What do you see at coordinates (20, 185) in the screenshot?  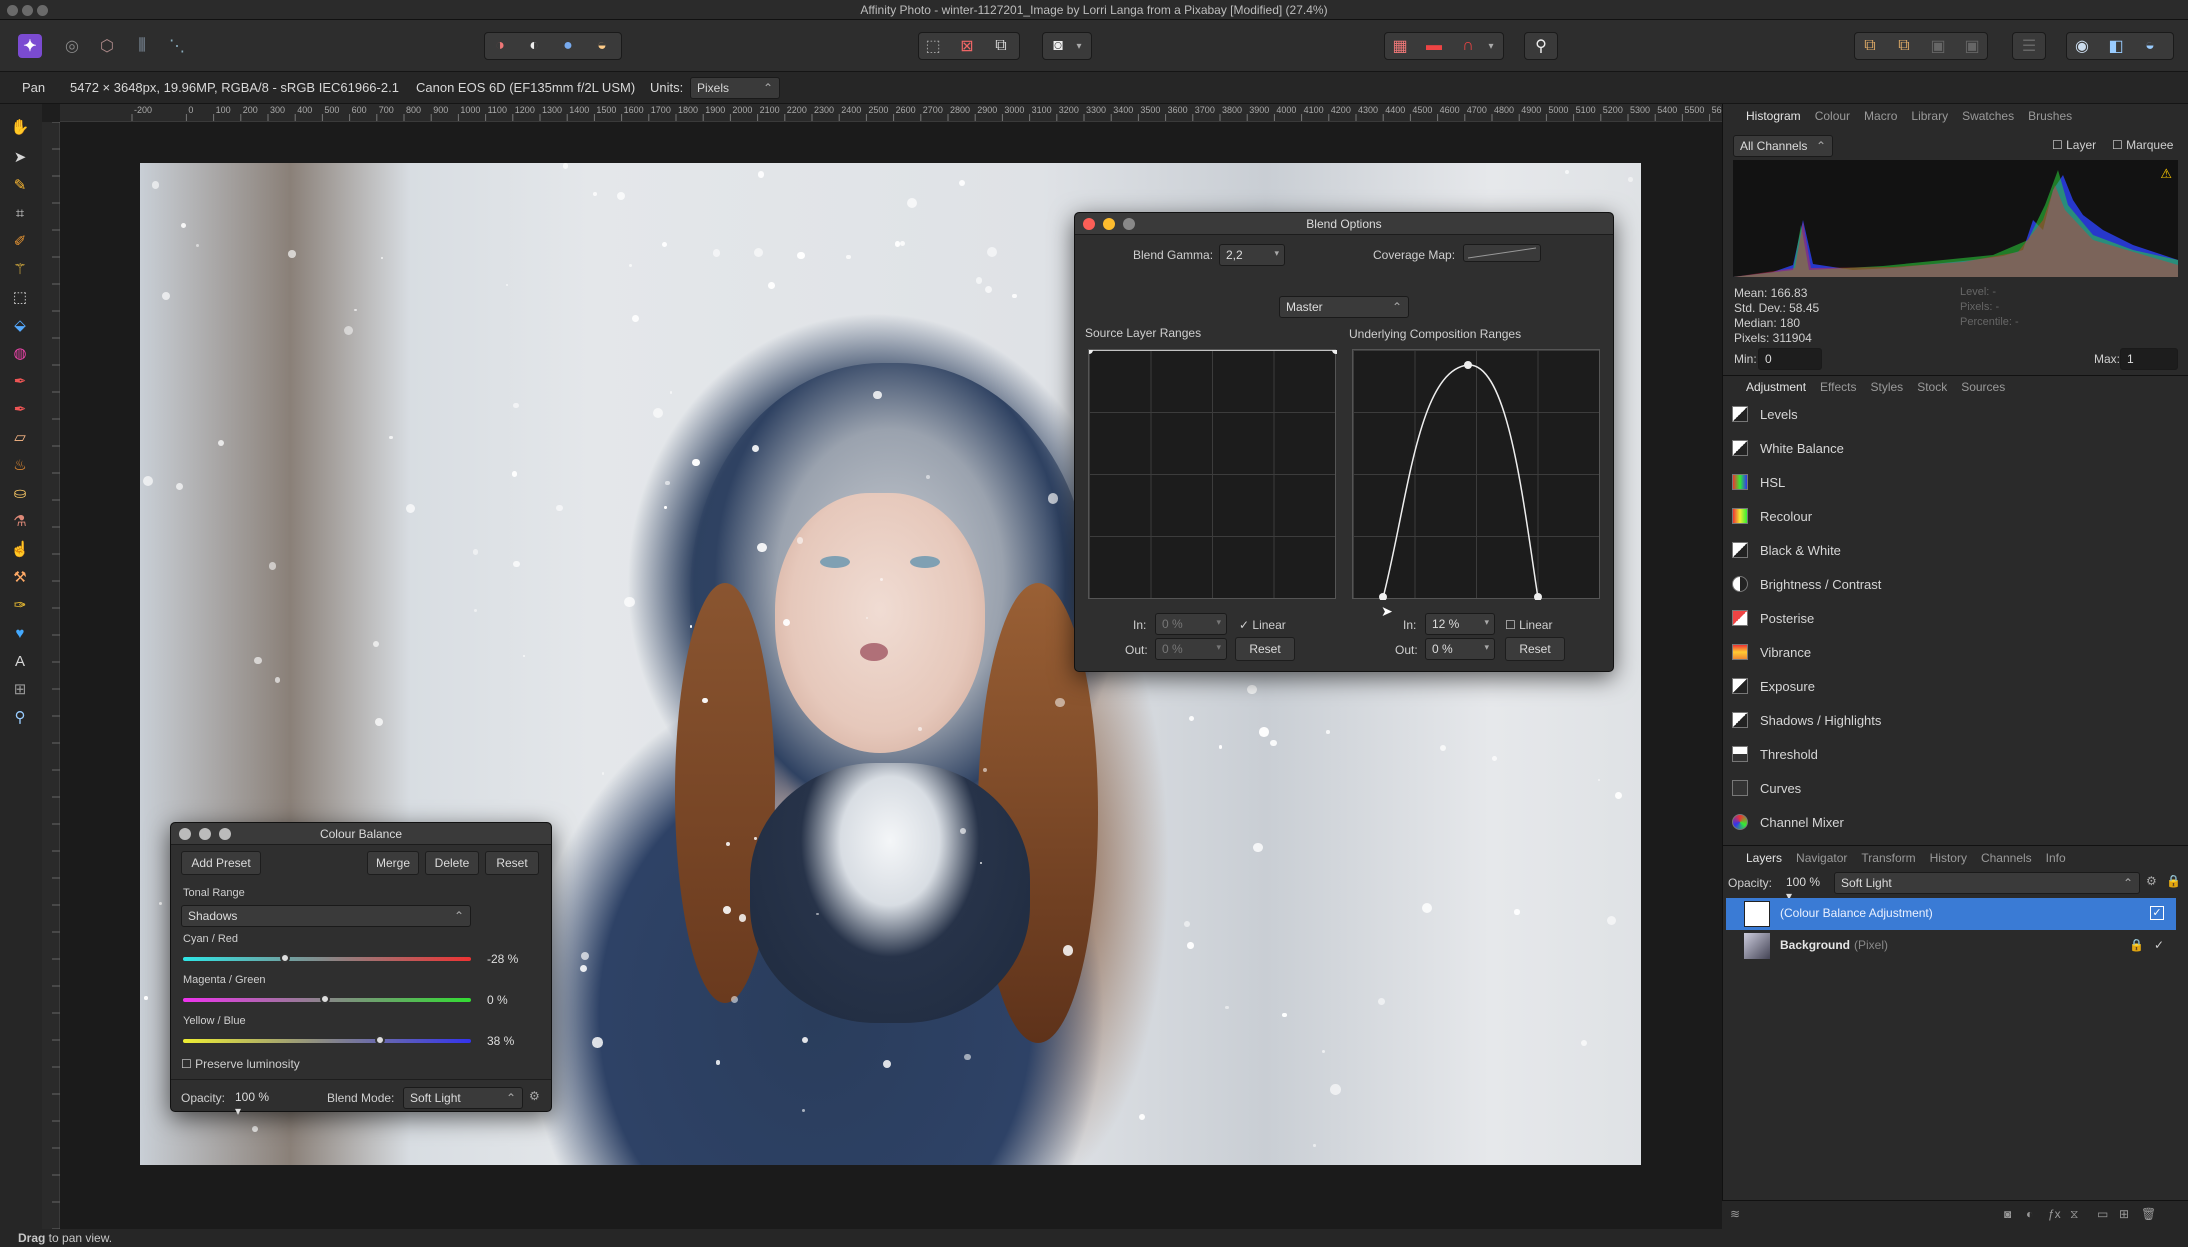 I see `color-picker-tool-icon: ✎` at bounding box center [20, 185].